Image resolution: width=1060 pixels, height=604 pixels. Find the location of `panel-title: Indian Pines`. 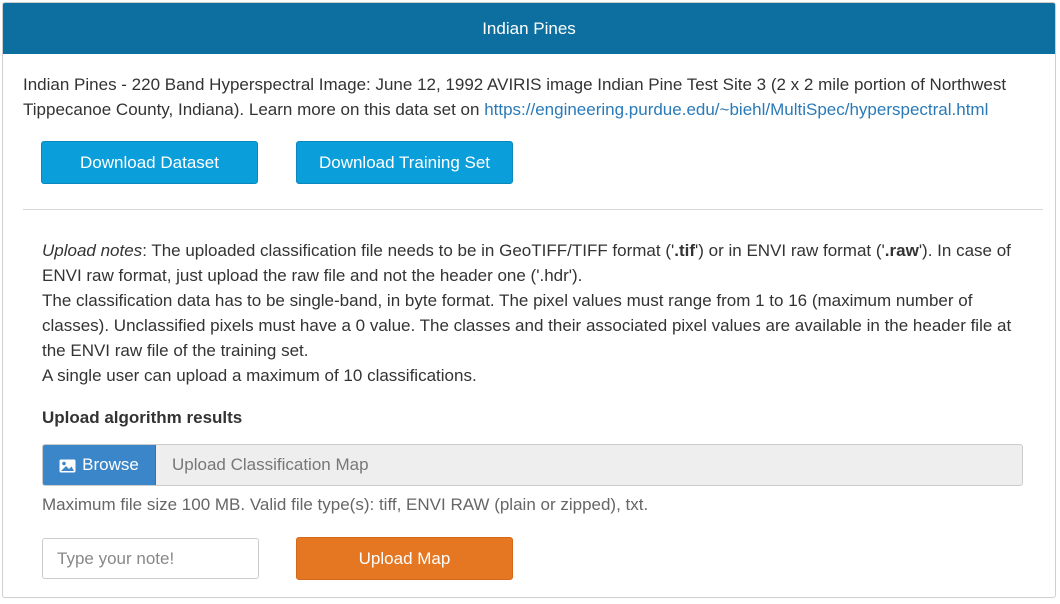

panel-title: Indian Pines is located at coordinates (529, 28).